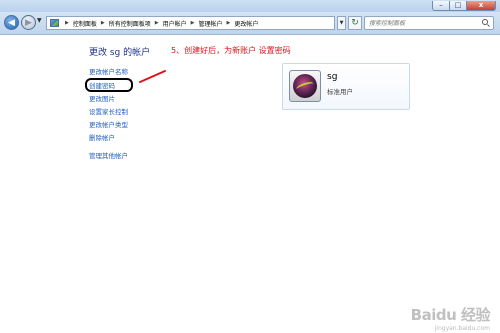  Describe the element at coordinates (190, 23) in the screenshot. I see `address-bar: ▶ 控制面板 ▶ 所有控制面板项 ▶ 用户帐户 ▶ 管理帐户 ▶ 更改帐户` at that location.